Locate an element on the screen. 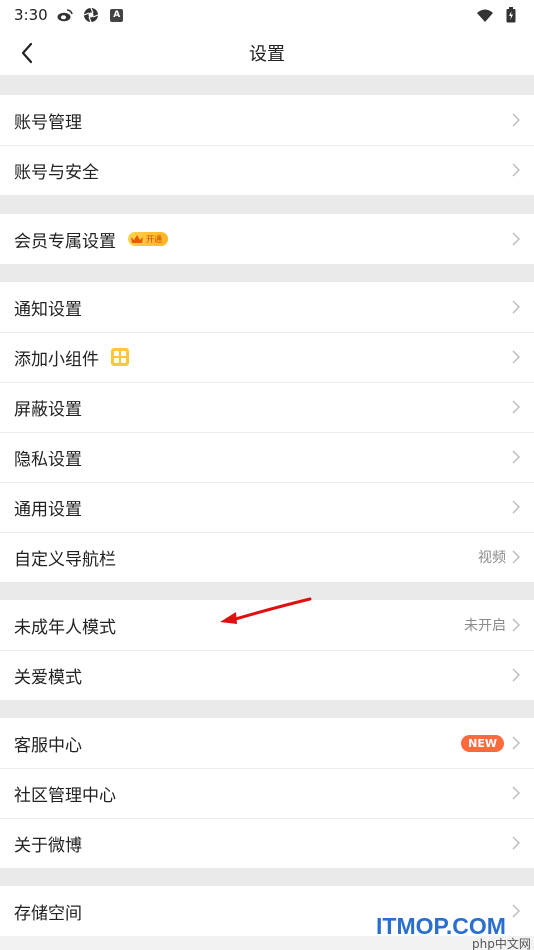  vip-badge: 开通 is located at coordinates (148, 239).